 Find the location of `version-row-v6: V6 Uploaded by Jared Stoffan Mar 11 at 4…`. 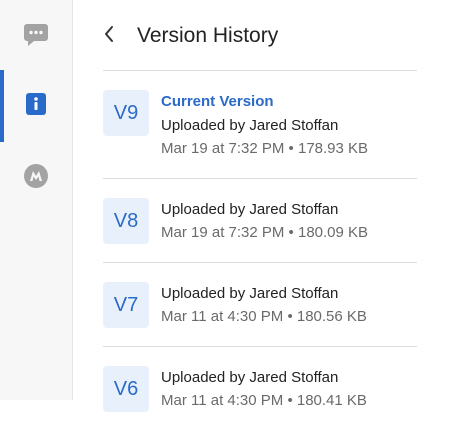

version-row-v6: V6 Uploaded by Jared Stoffan Mar 11 at 4… is located at coordinates (260, 406).